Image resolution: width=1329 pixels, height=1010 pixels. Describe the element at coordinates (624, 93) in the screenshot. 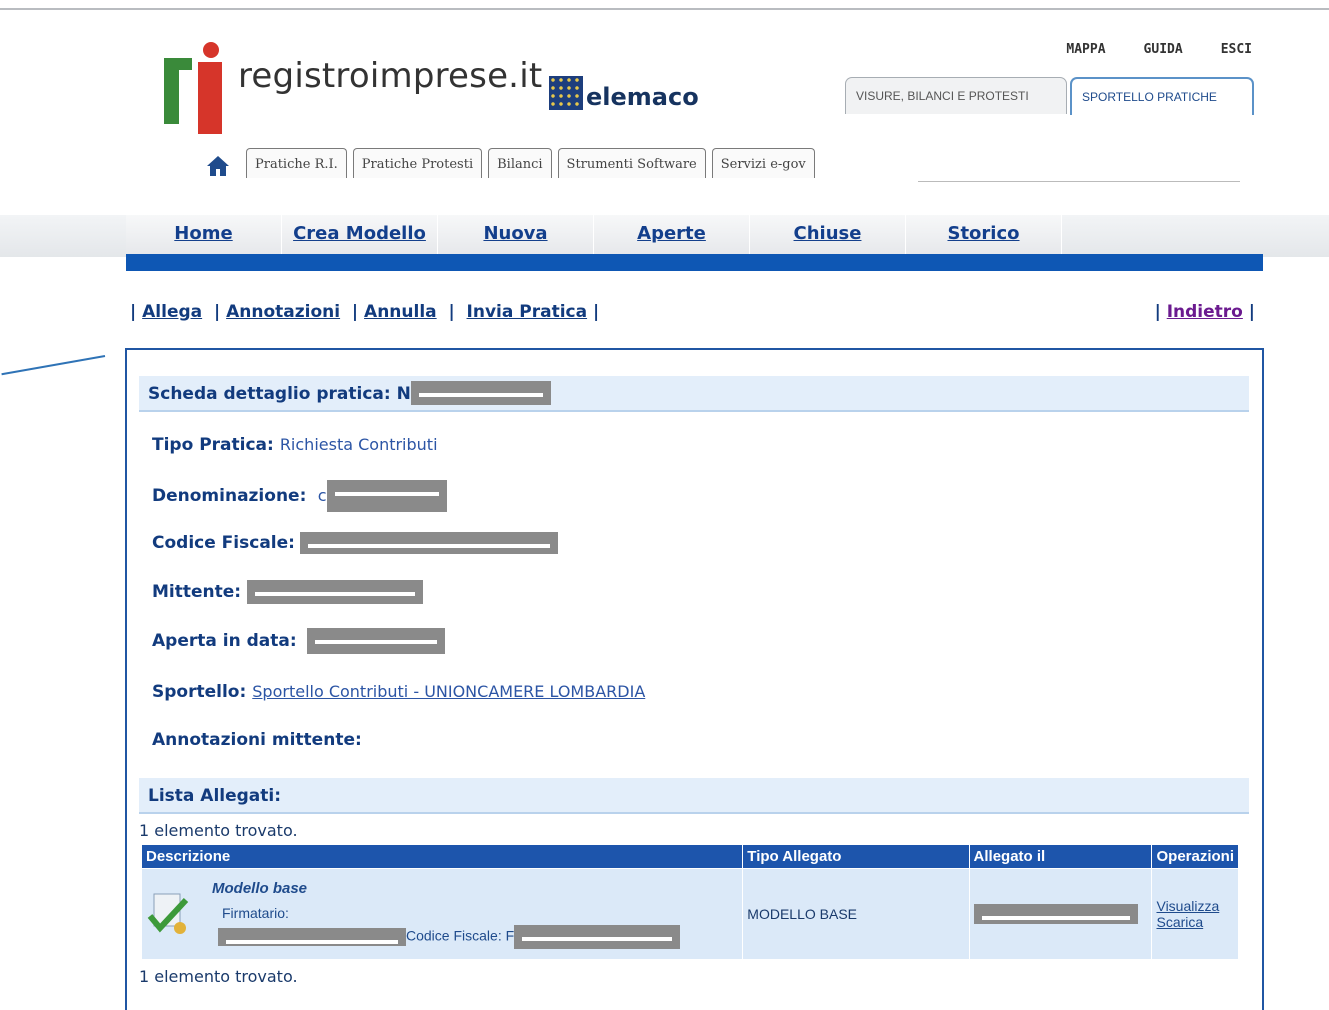

I see `telemaco-logo: elemaco` at that location.